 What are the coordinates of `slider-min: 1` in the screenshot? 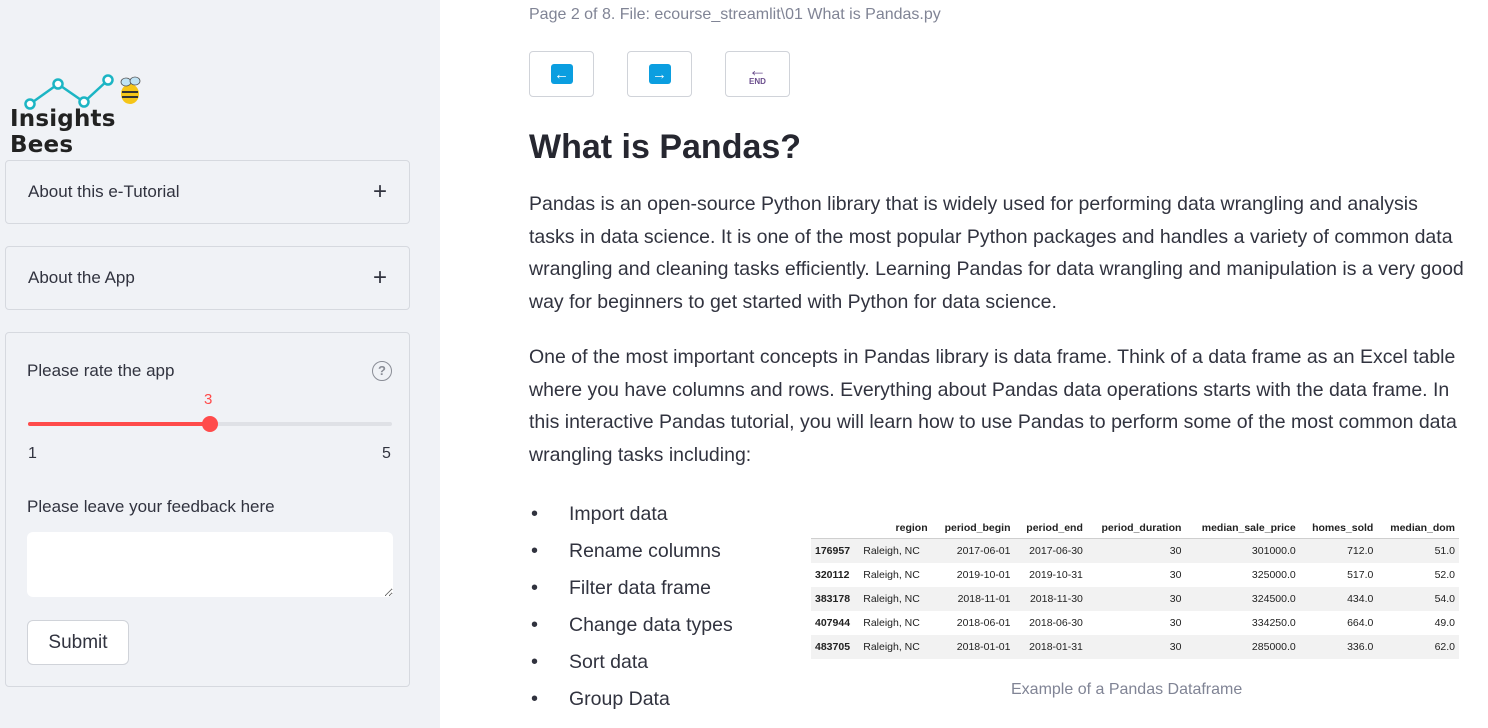 It's located at (32, 453).